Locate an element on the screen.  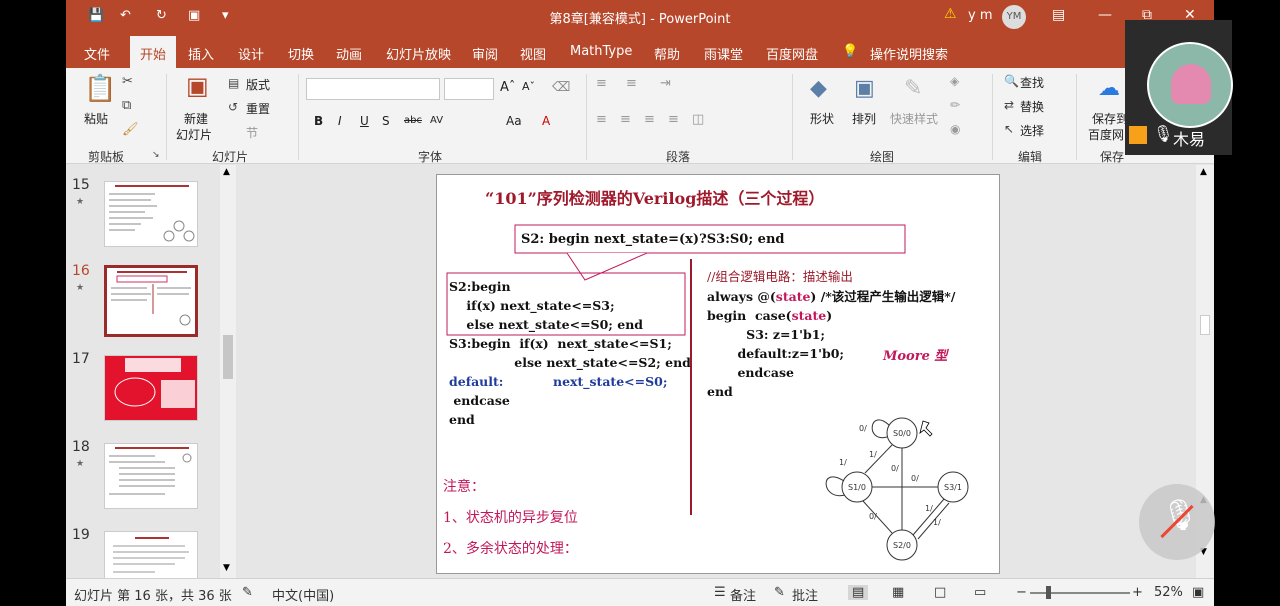
user-name: y m is located at coordinates (980, 15).